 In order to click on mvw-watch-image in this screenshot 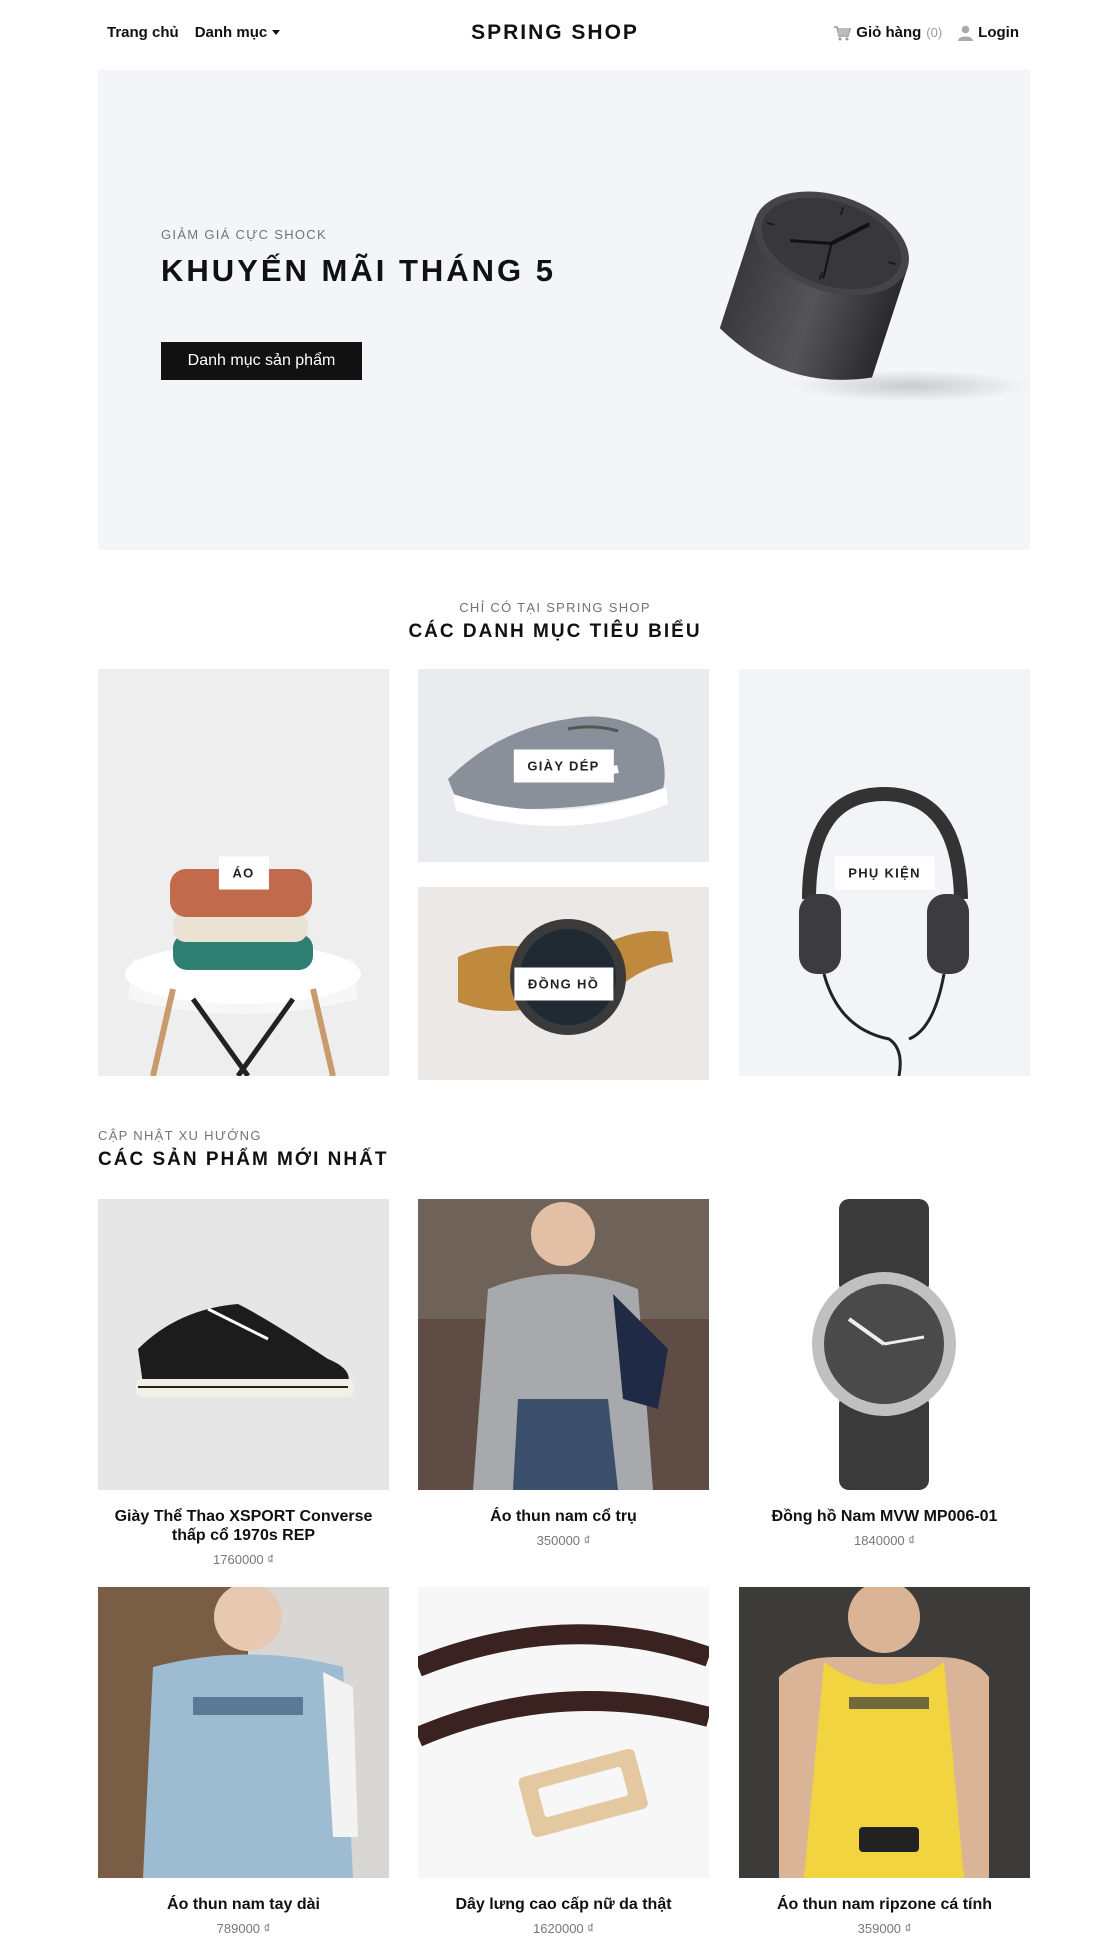, I will do `click(884, 1344)`.